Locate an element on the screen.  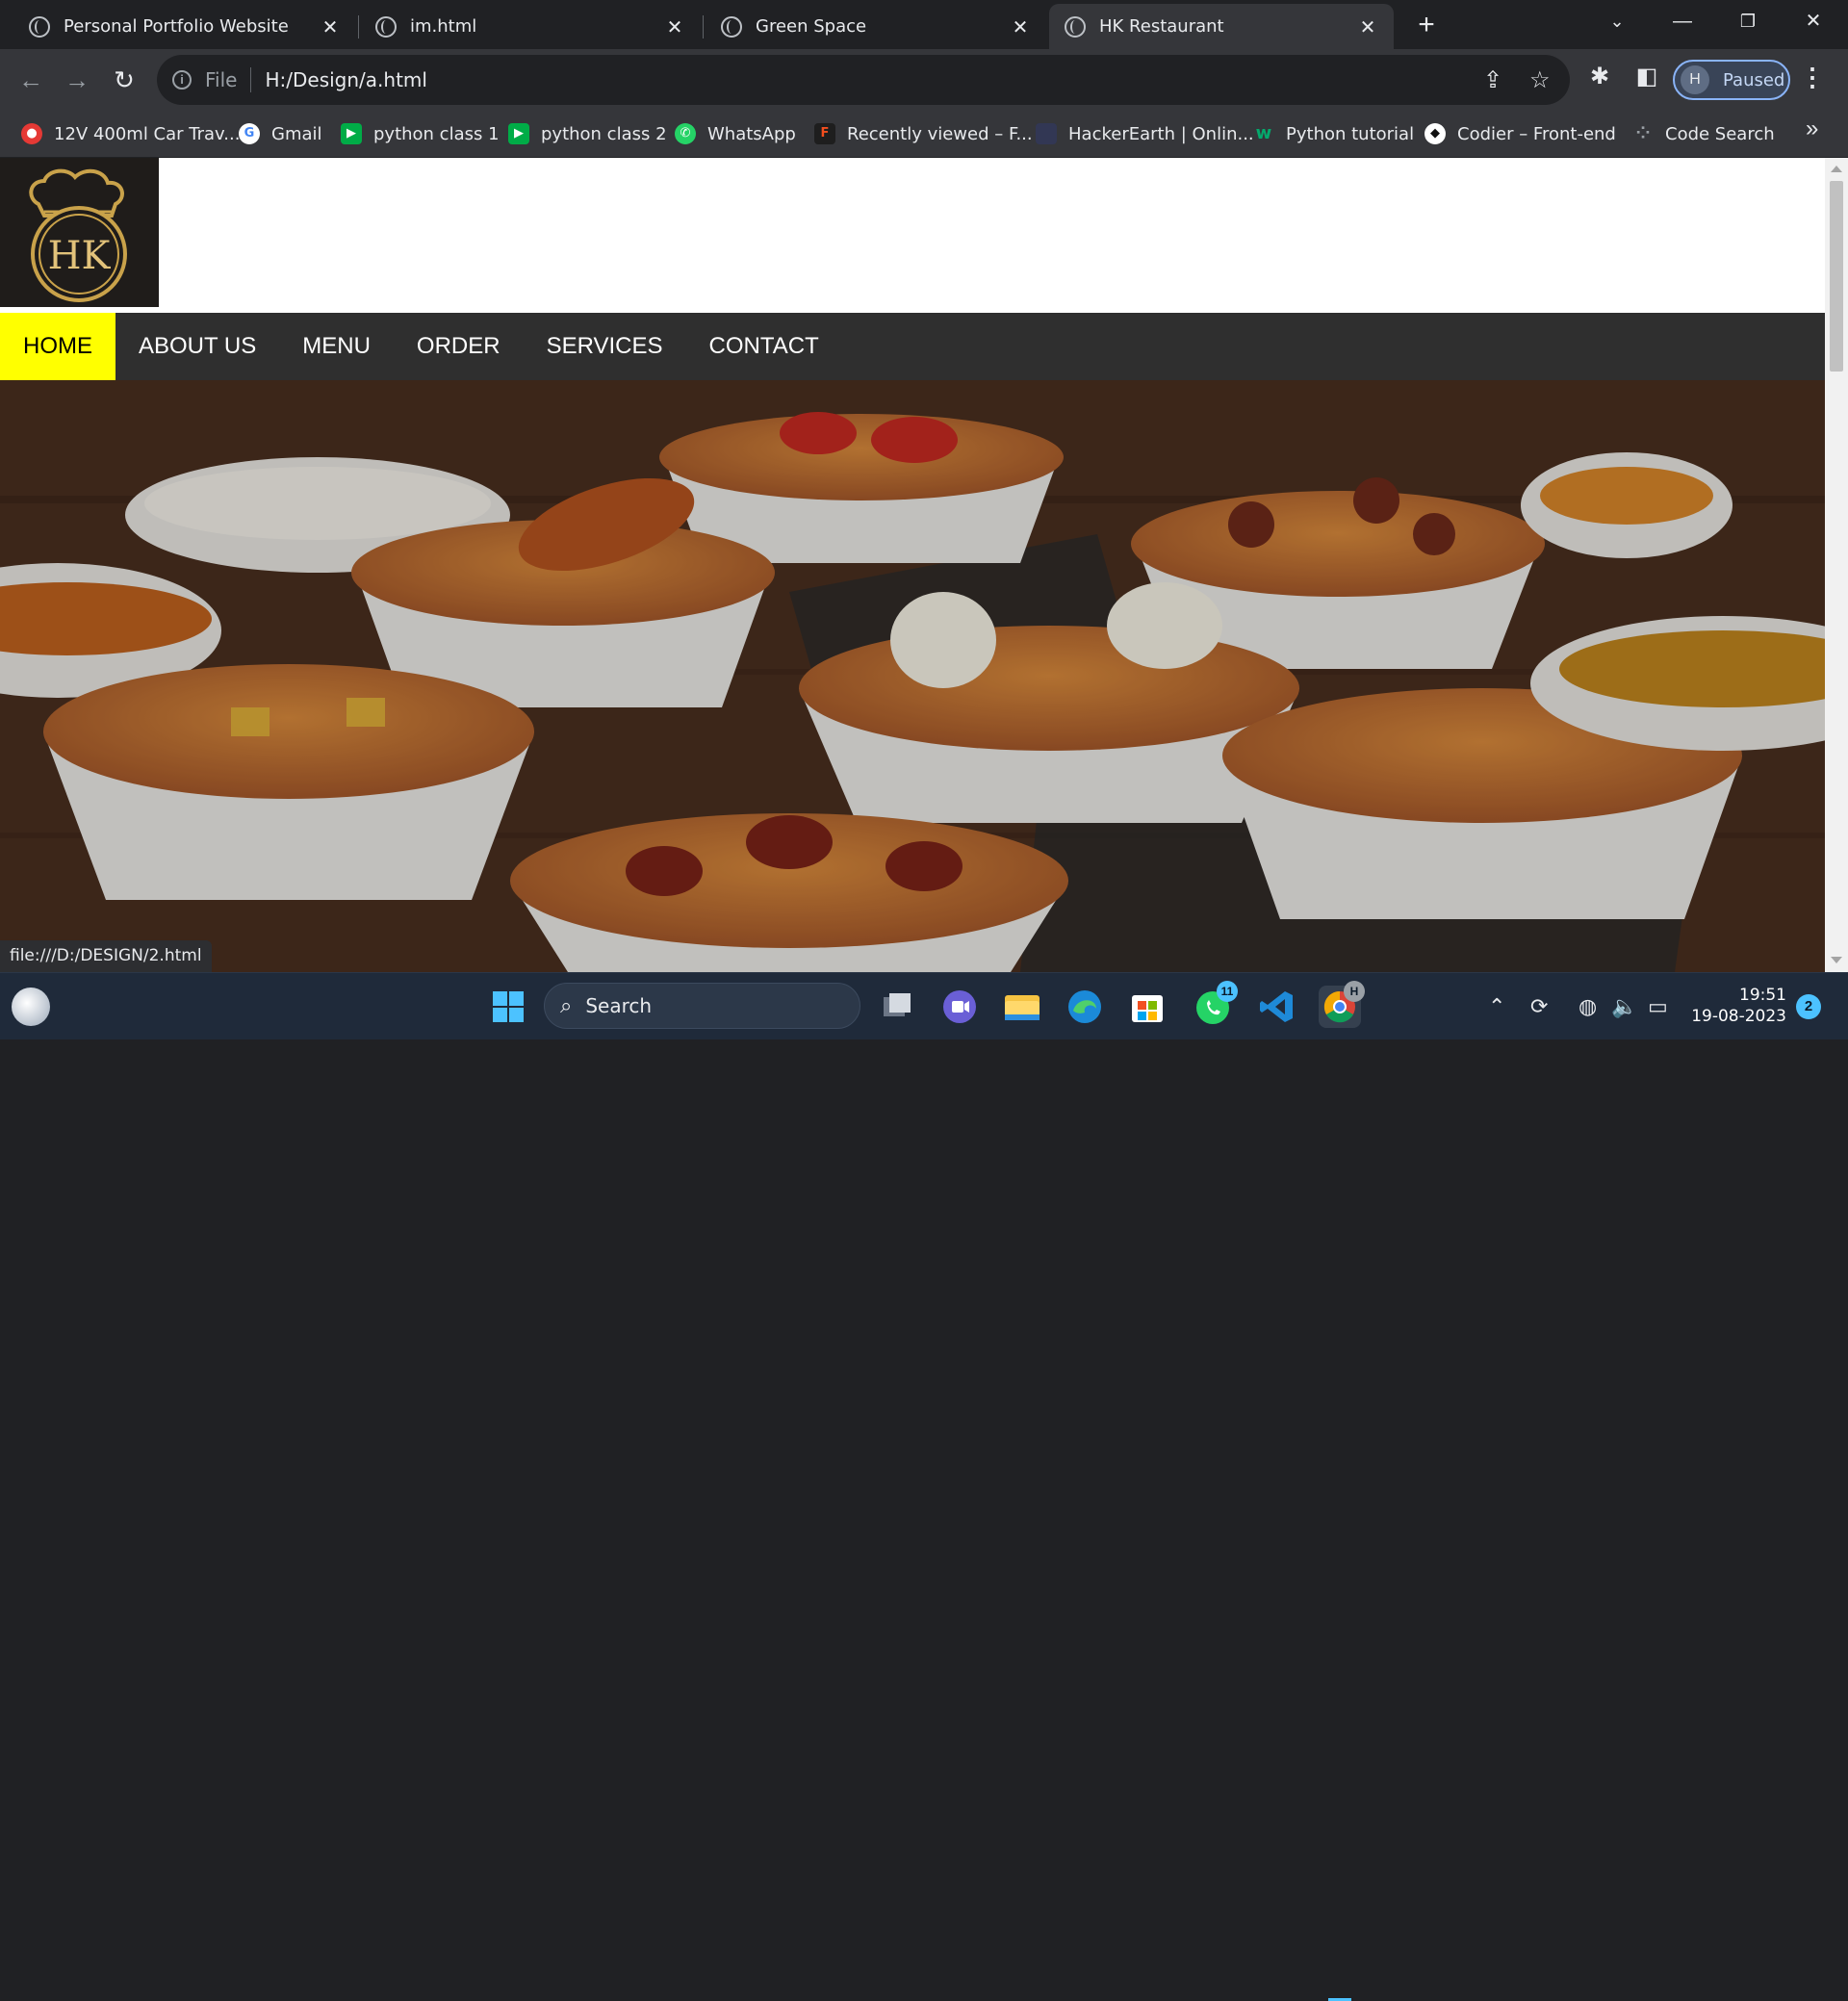
forward-button: → is located at coordinates (77, 80).